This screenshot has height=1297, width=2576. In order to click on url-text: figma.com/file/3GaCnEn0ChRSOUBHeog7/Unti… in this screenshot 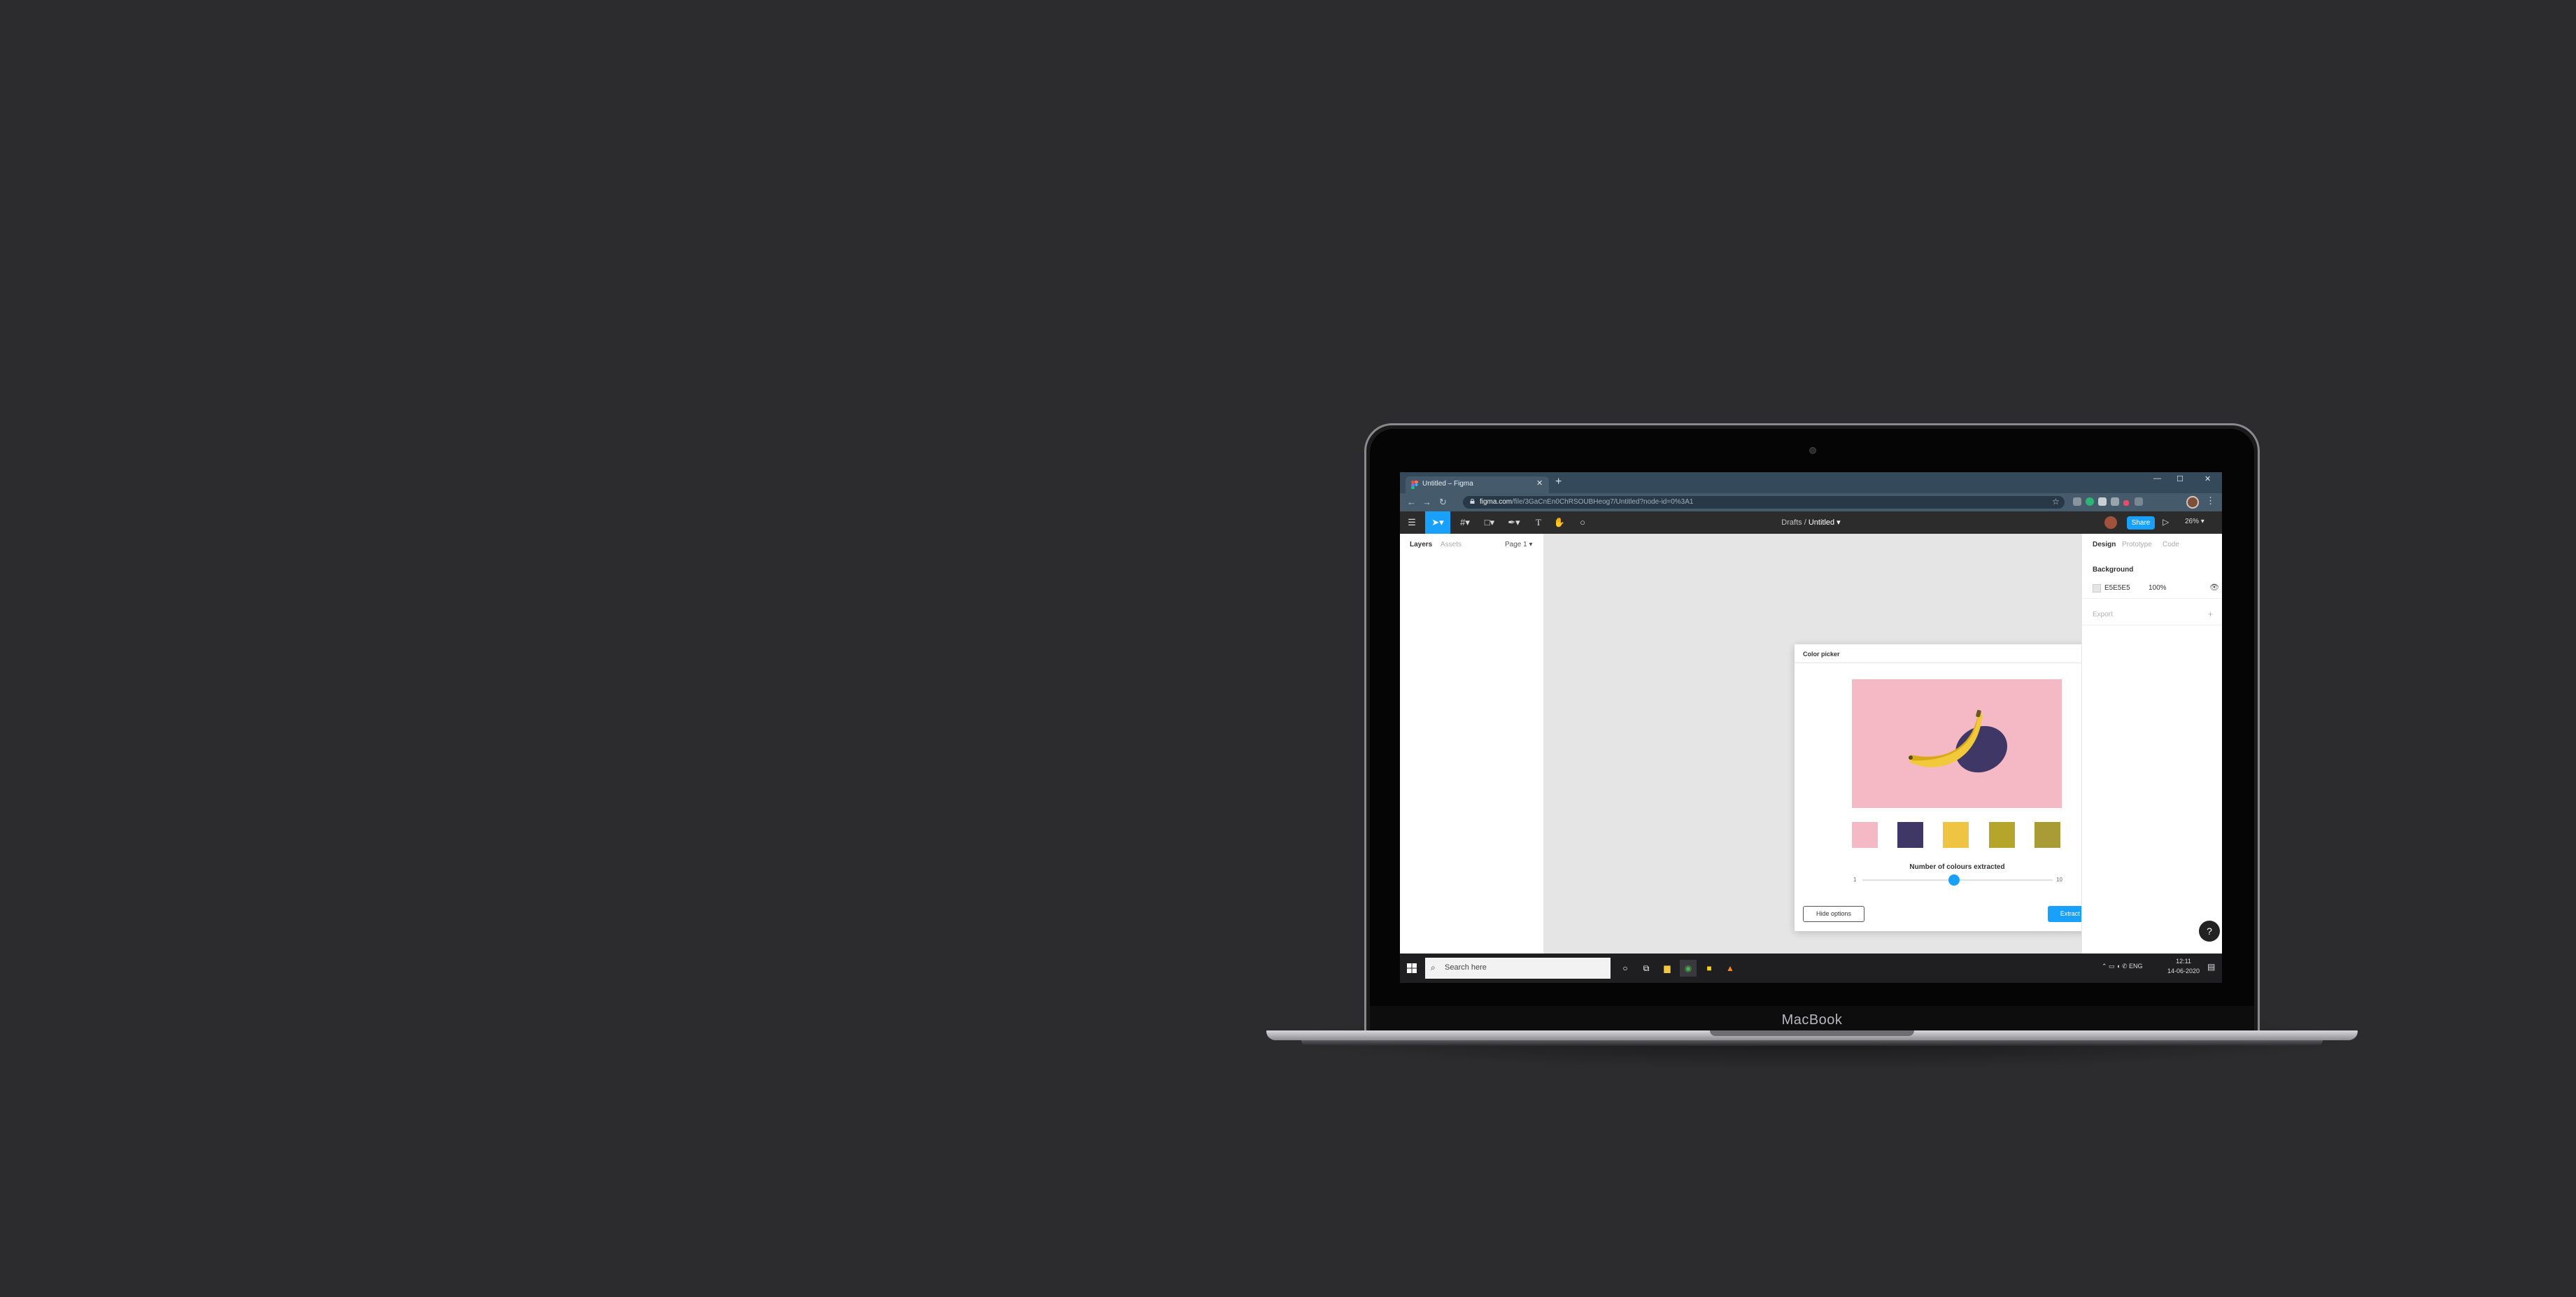, I will do `click(1586, 502)`.